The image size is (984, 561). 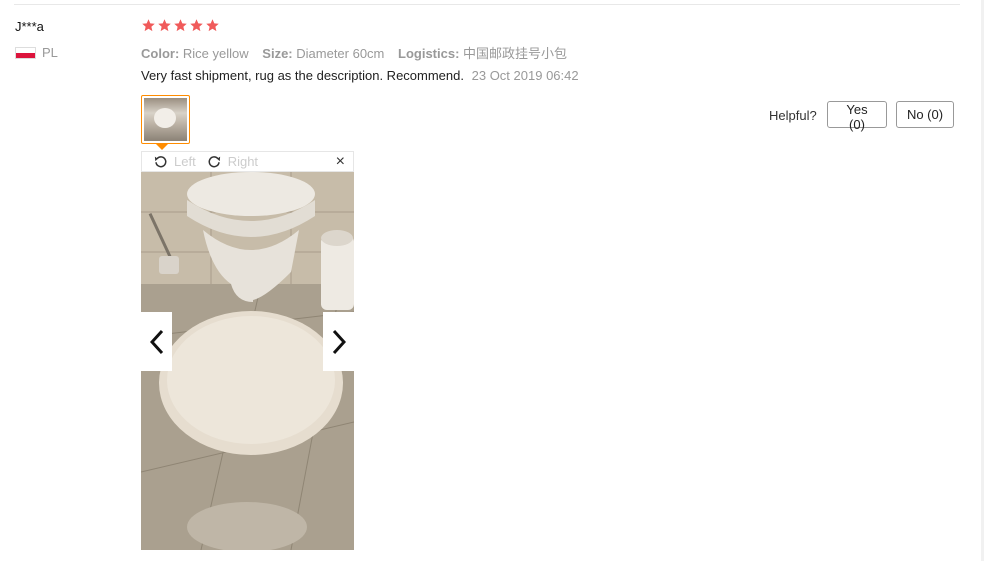 What do you see at coordinates (340, 161) in the screenshot?
I see `close-icon: ×` at bounding box center [340, 161].